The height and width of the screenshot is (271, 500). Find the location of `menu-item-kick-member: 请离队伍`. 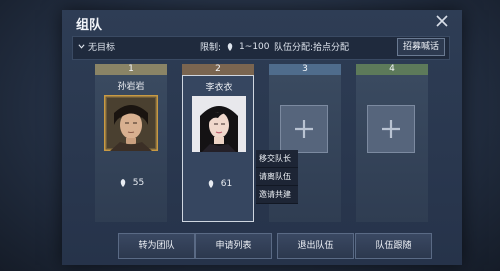

menu-item-kick-member: 请离队伍 is located at coordinates (277, 177).